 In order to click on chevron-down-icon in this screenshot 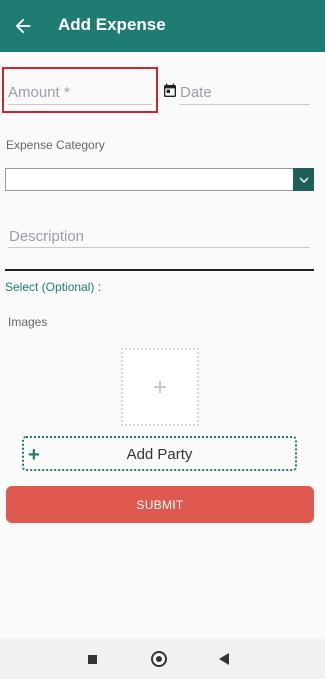, I will do `click(303, 179)`.